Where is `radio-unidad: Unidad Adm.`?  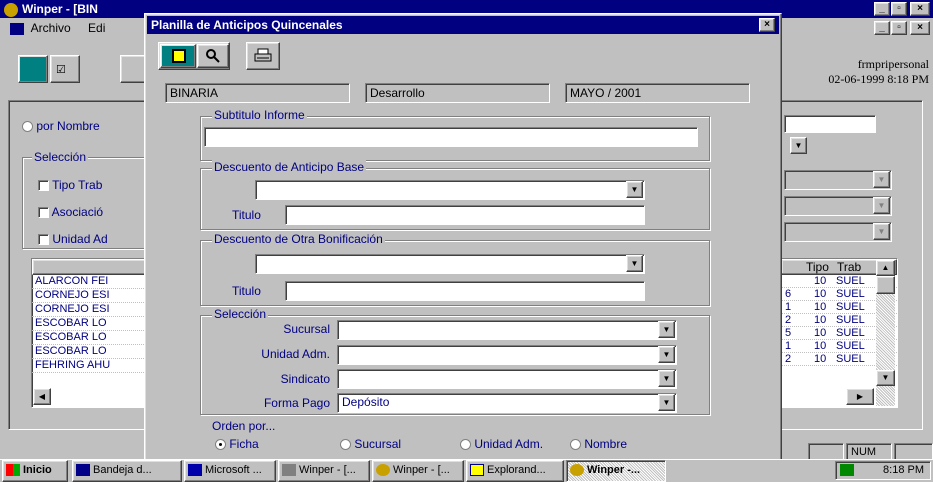 radio-unidad: Unidad Adm. is located at coordinates (501, 444).